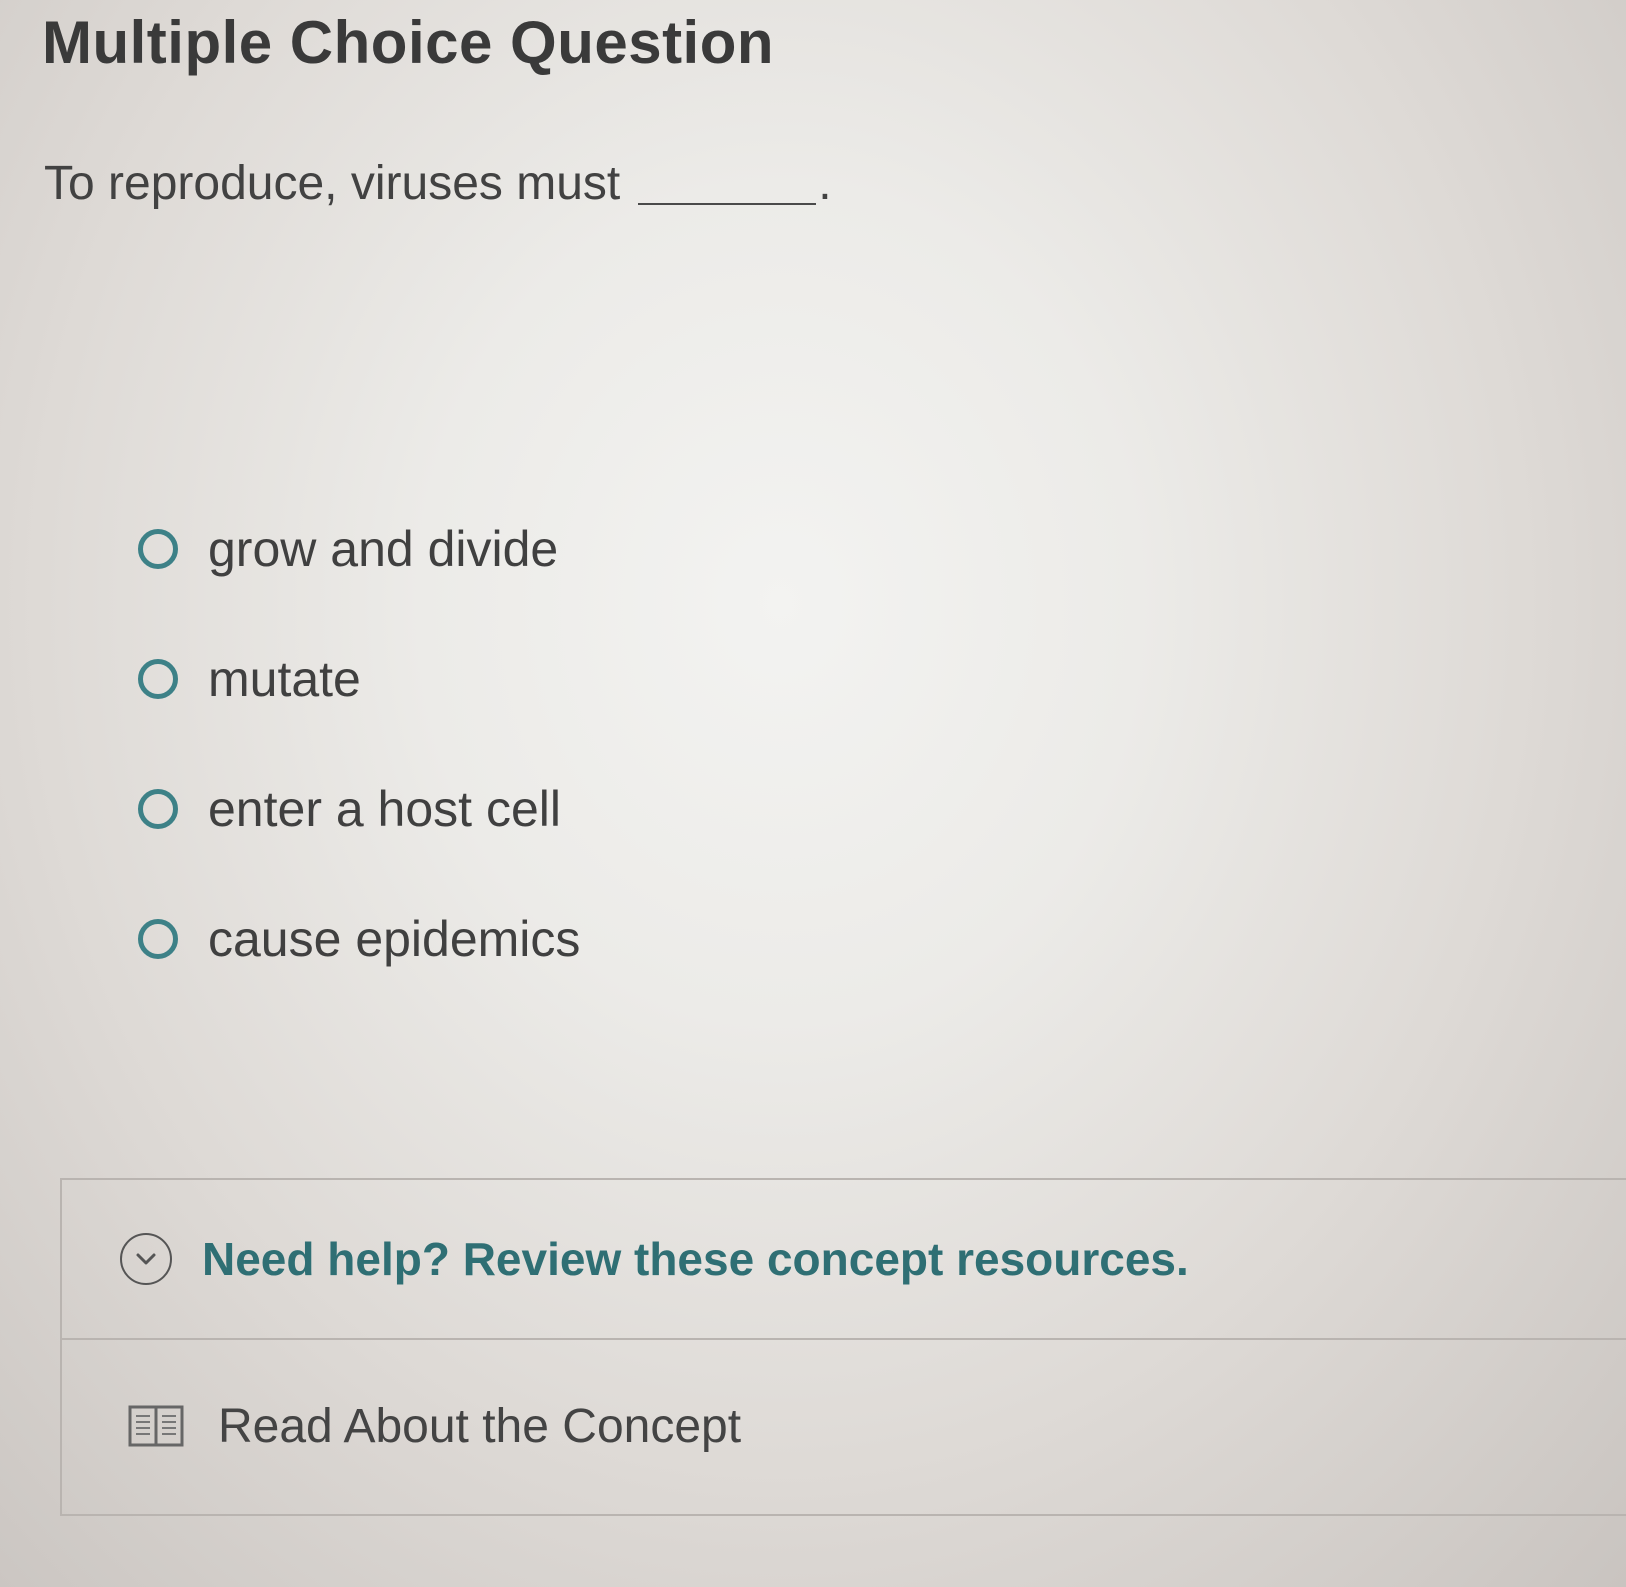  What do you see at coordinates (284, 679) in the screenshot?
I see `option-label: mutate` at bounding box center [284, 679].